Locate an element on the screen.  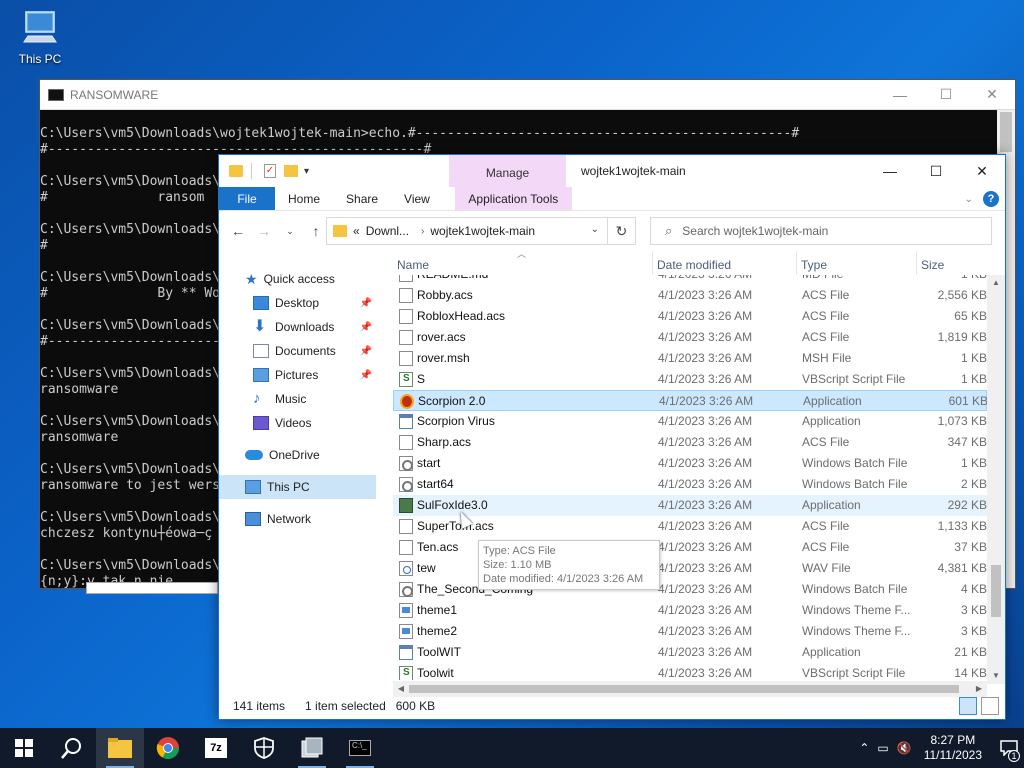
address-overflow: « is located at coordinates (356, 231).